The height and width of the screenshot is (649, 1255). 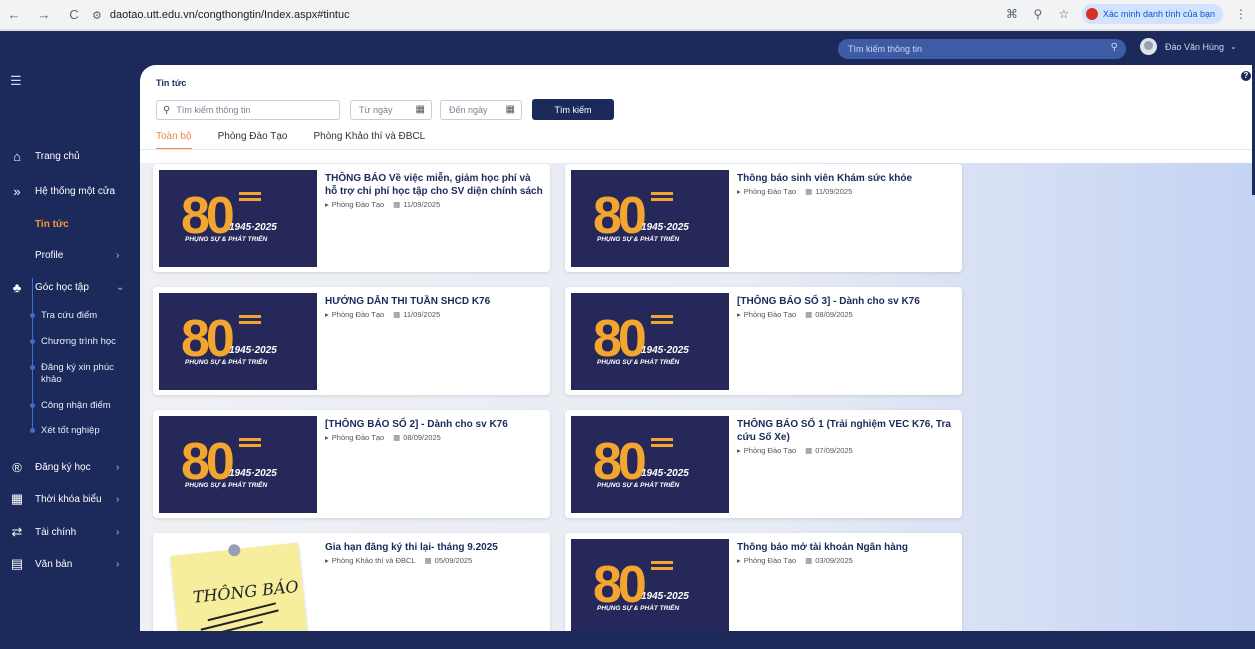 I want to click on news-date: 11/09/2025, so click(x=834, y=191).